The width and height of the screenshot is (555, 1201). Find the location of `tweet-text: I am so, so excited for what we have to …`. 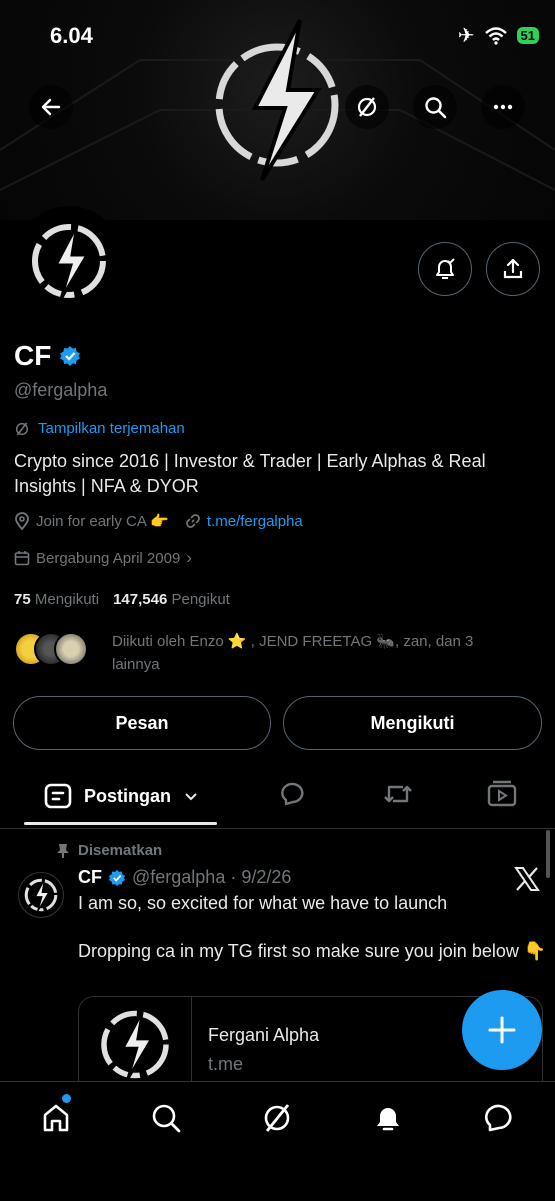

tweet-text: I am so, so excited for what we have to … is located at coordinates (313, 927).